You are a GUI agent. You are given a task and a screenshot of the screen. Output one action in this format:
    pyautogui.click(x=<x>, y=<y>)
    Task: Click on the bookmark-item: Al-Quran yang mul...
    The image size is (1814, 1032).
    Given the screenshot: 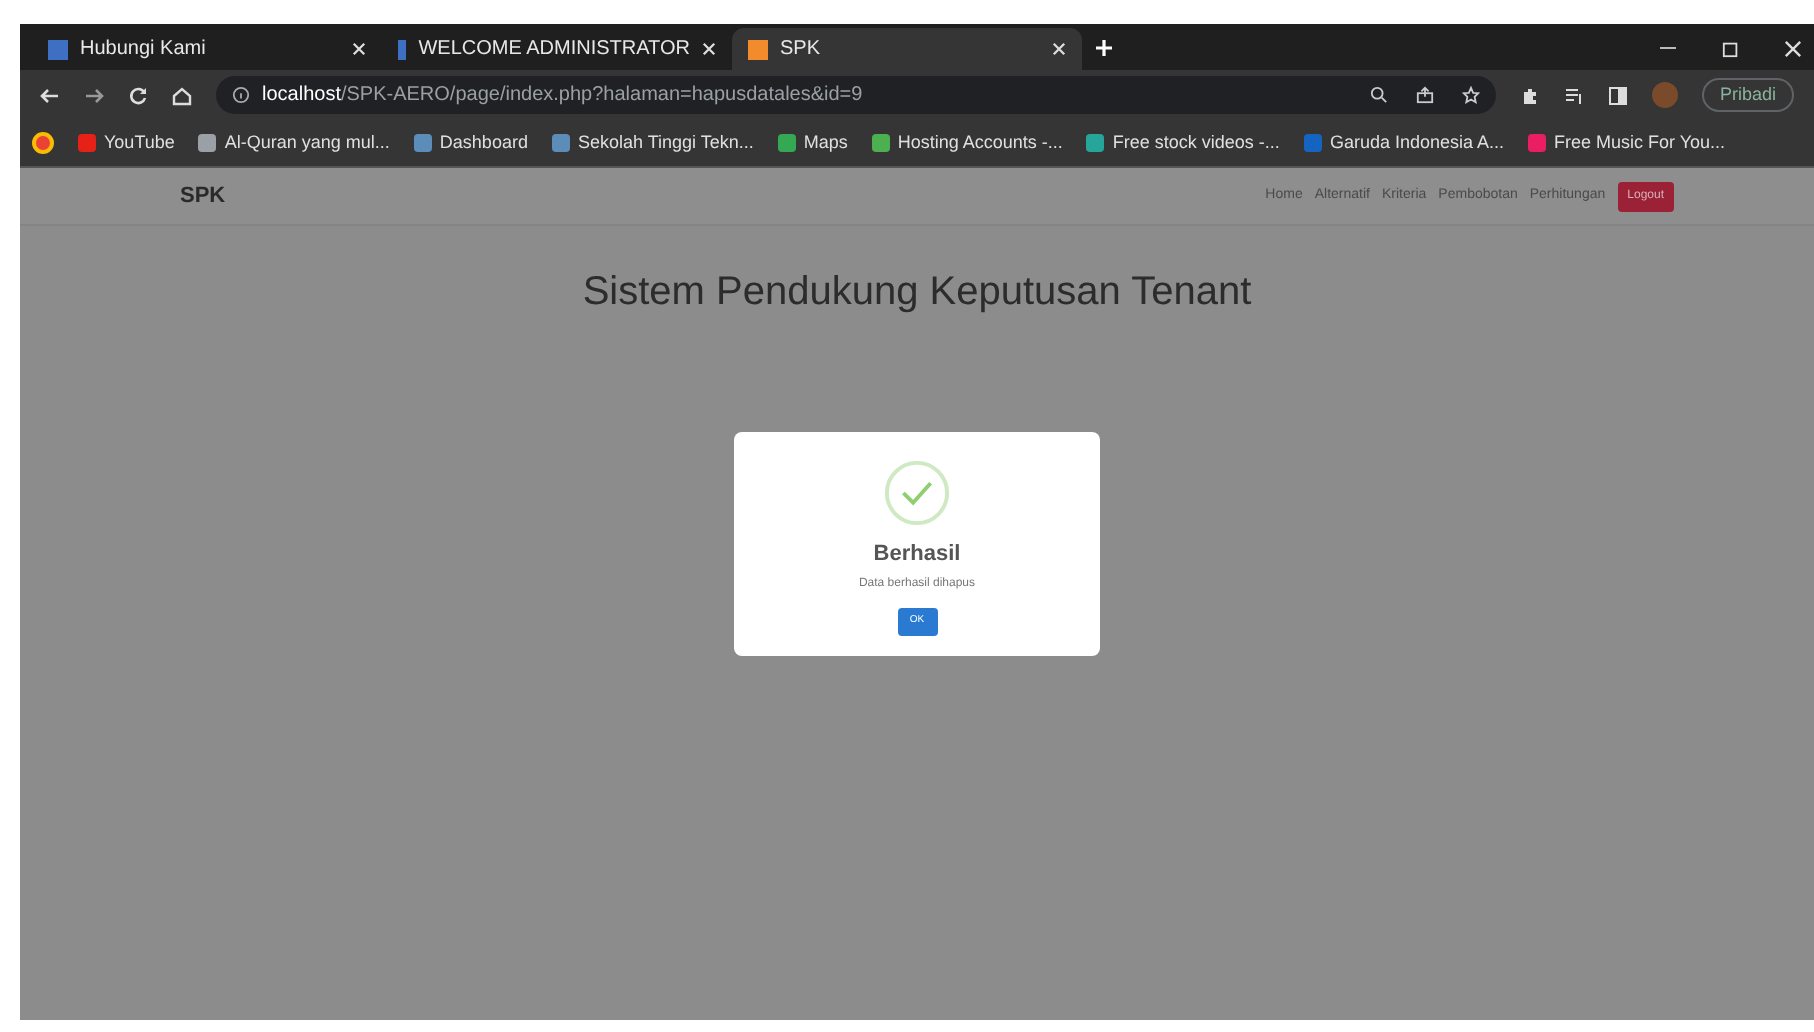 What is the action you would take?
    pyautogui.click(x=294, y=143)
    